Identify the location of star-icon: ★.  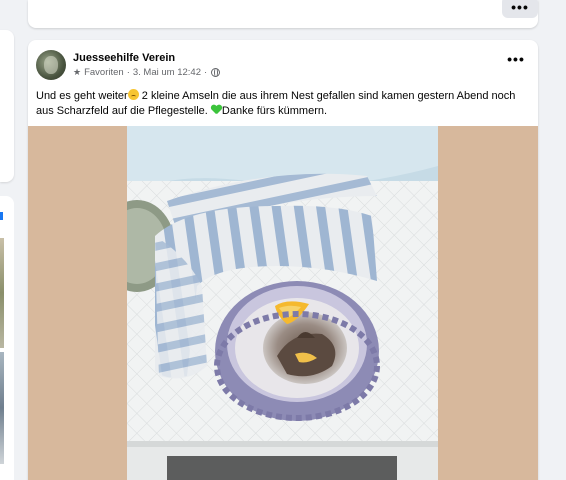
(77, 72).